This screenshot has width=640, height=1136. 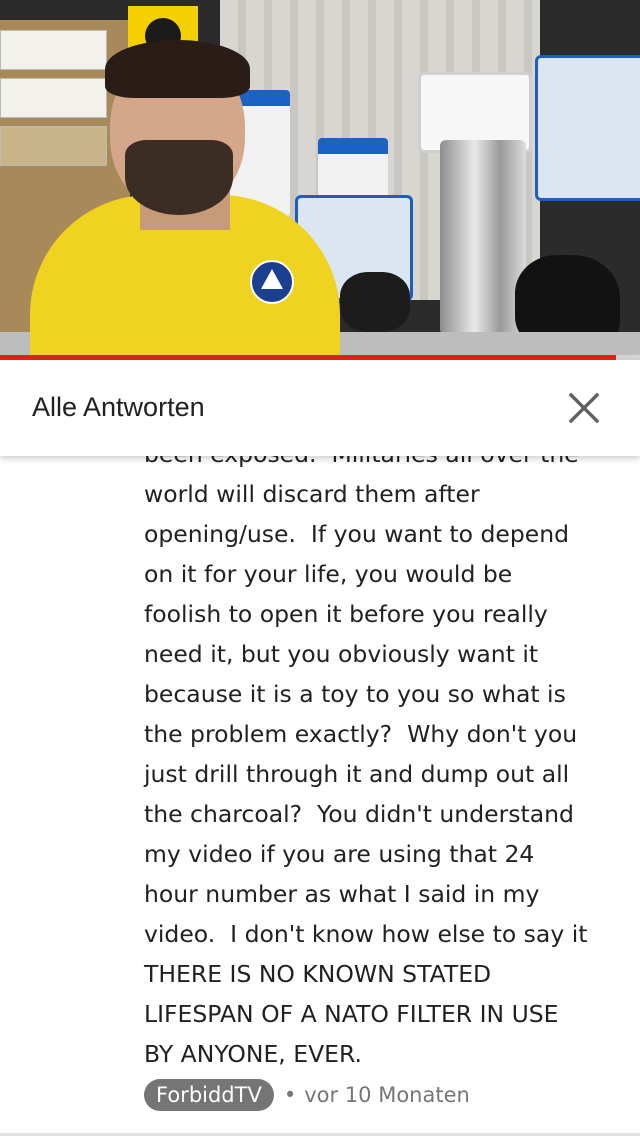 What do you see at coordinates (361, 734) in the screenshot?
I see `comment-line: the problem exactly? Why don't you` at bounding box center [361, 734].